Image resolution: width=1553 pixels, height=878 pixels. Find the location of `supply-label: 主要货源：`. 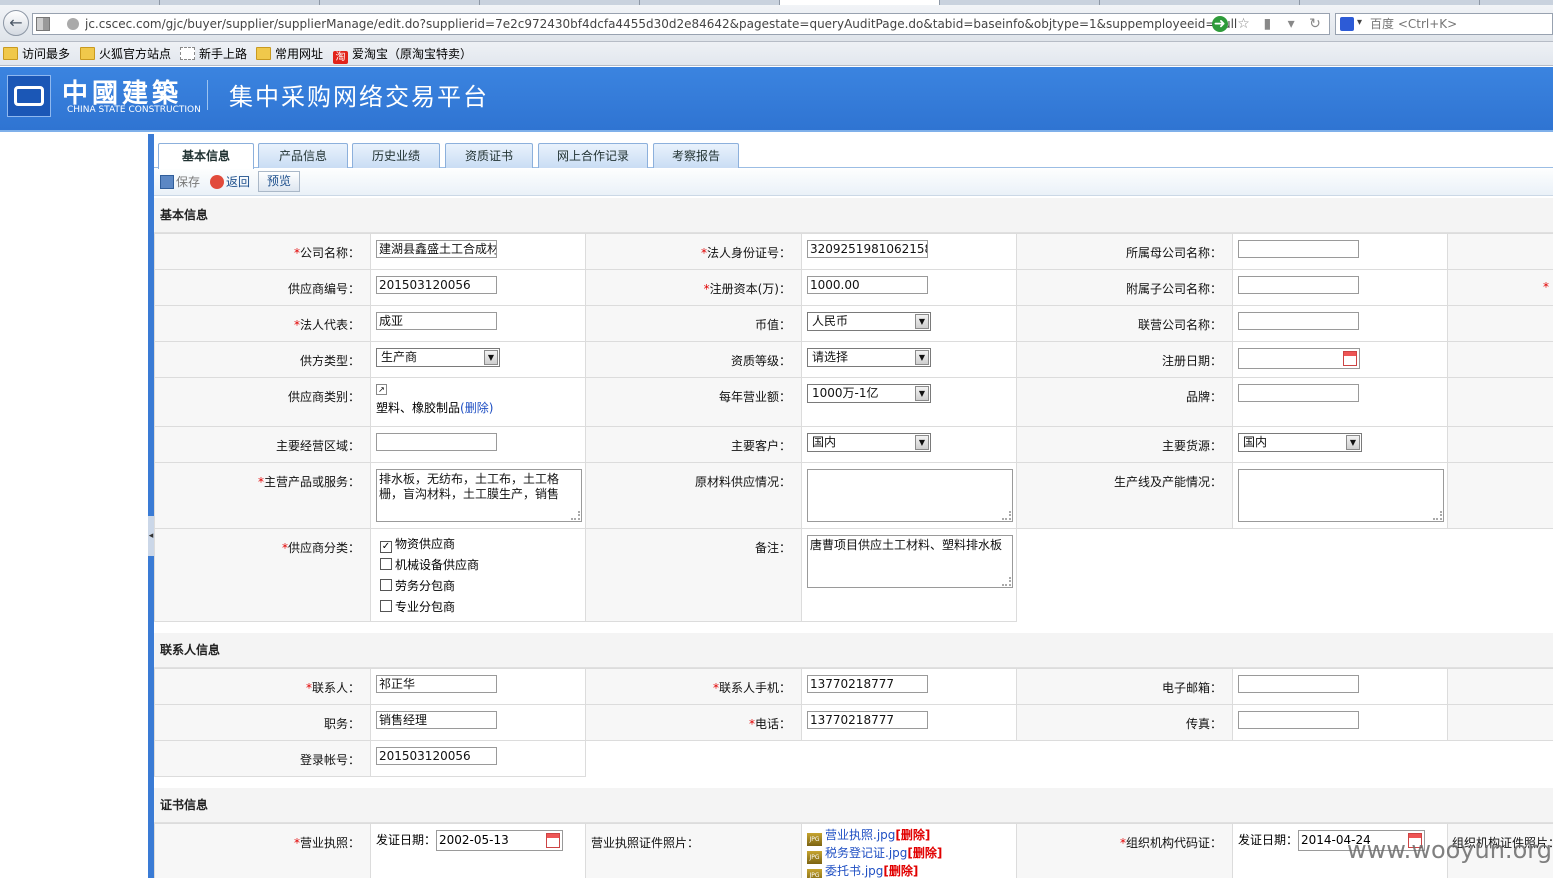

supply-label: 主要货源： is located at coordinates (1124, 444).